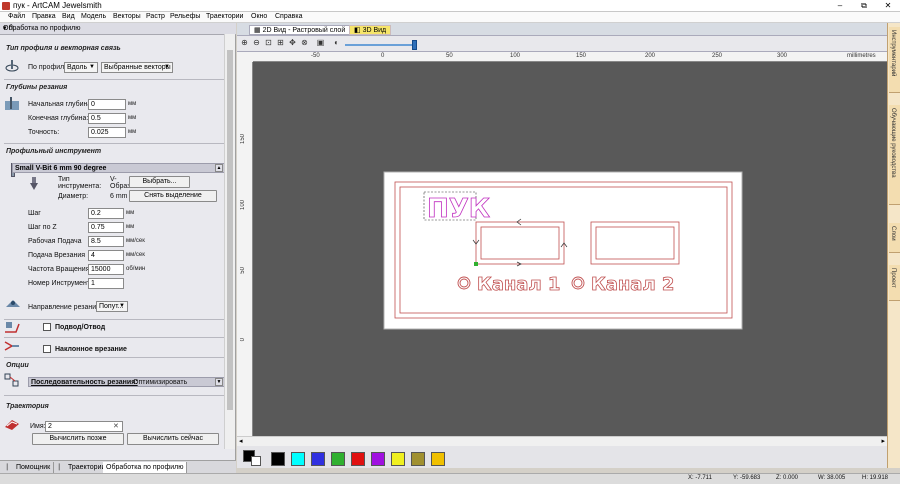 This screenshot has height=484, width=900. I want to click on tab-toolbox: Инструментарий, so click(894, 60).